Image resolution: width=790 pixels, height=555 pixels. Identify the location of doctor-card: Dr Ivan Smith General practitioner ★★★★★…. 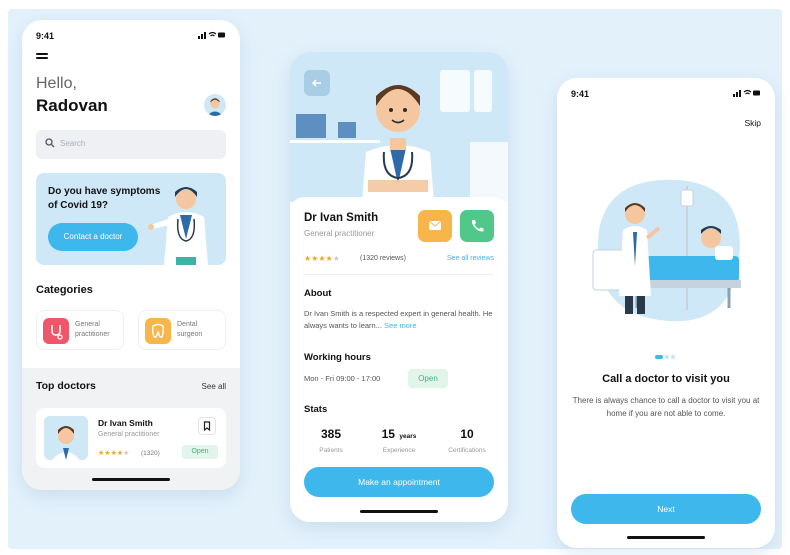
(131, 438).